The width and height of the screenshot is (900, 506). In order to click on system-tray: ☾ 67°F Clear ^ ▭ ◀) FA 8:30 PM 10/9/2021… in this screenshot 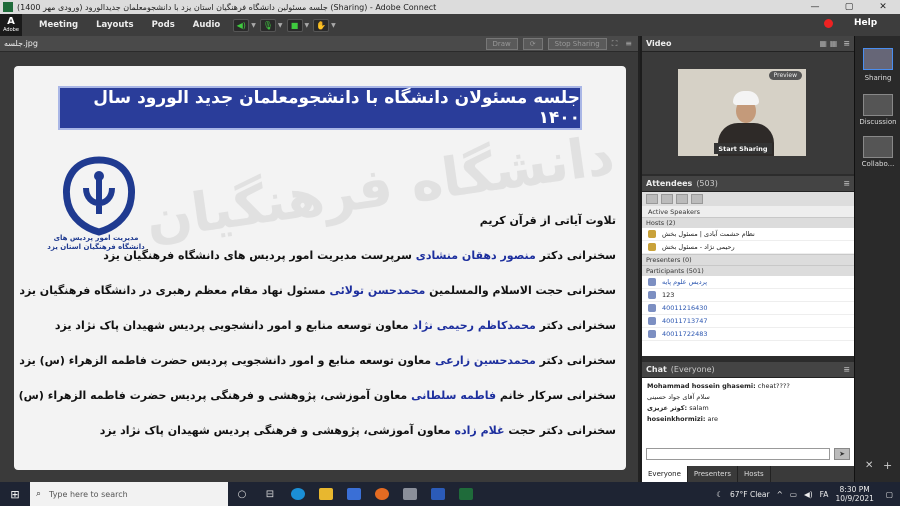, I will do `click(808, 494)`.